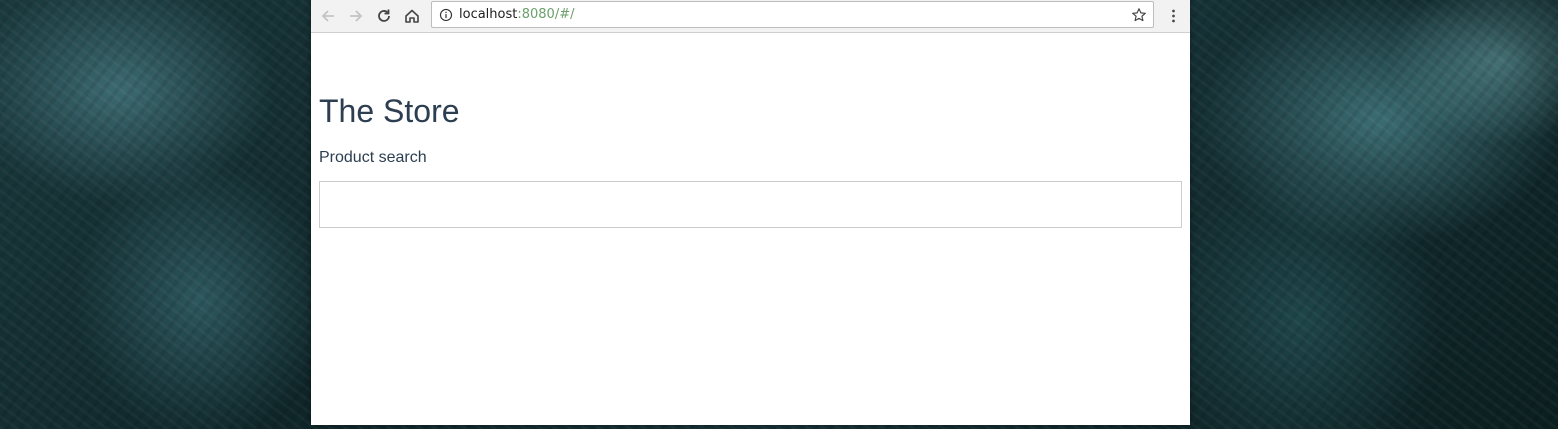 The image size is (1558, 429). I want to click on url-text: localhost:8080/#/, so click(516, 14).